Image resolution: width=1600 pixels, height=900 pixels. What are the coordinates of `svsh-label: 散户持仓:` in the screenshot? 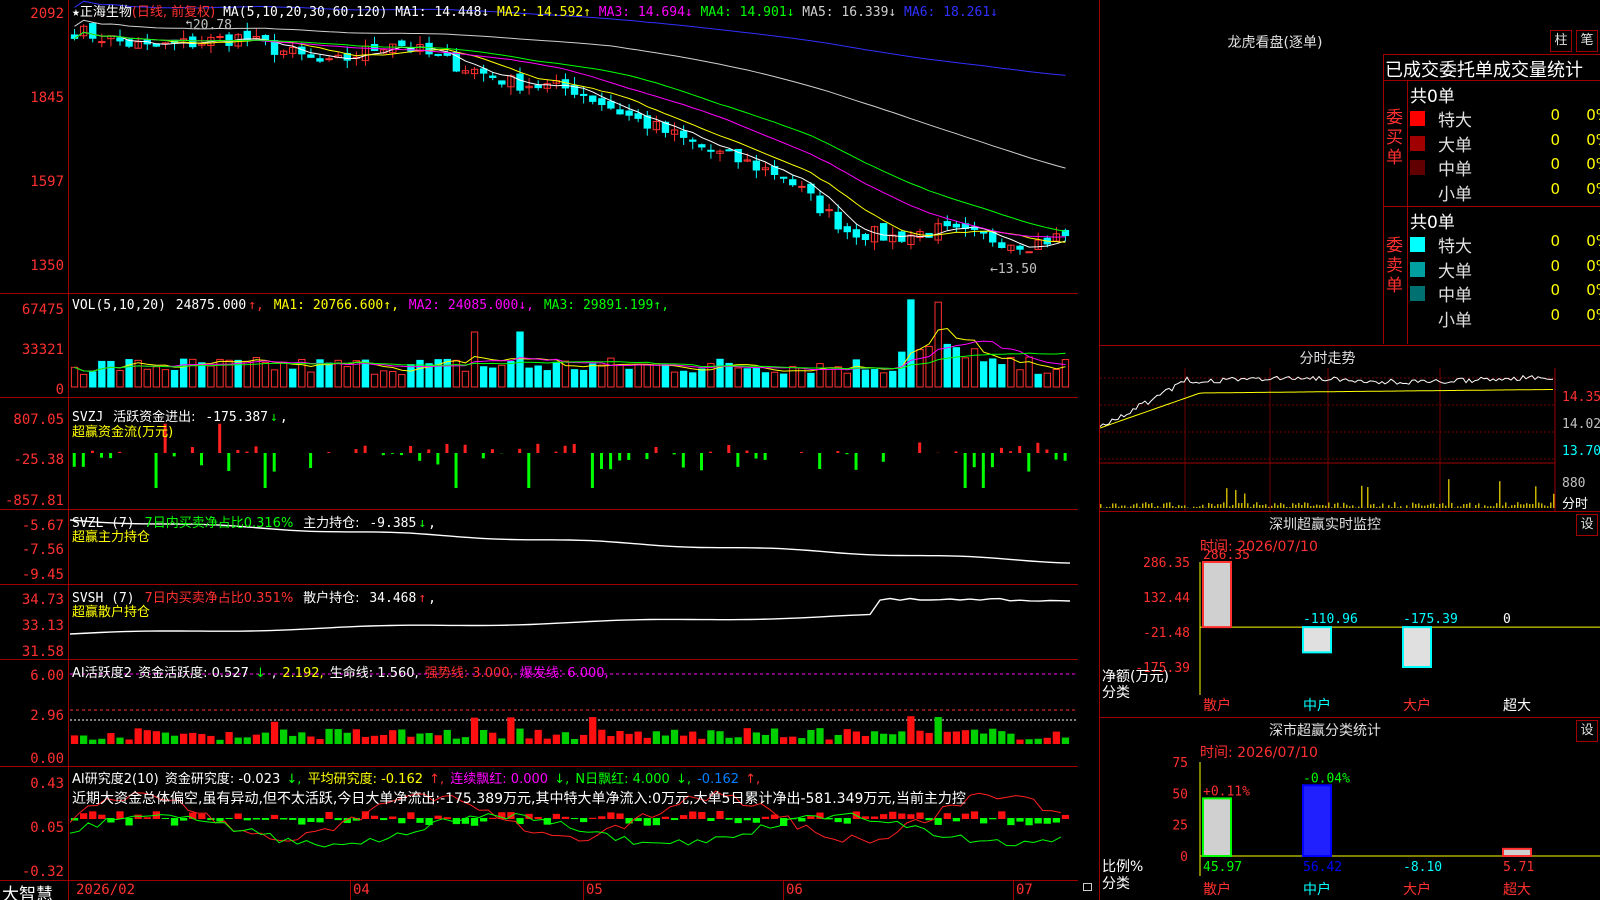 It's located at (331, 598).